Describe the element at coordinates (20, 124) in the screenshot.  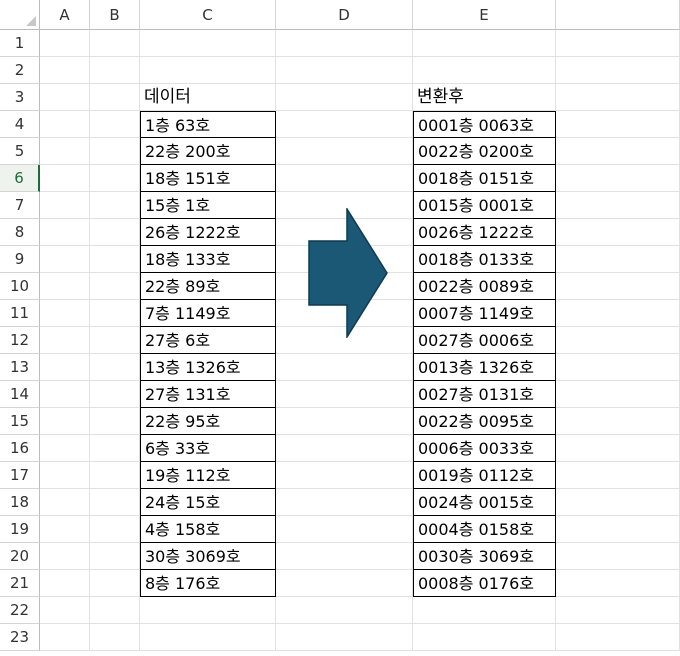
I see `row-header-4: 4` at that location.